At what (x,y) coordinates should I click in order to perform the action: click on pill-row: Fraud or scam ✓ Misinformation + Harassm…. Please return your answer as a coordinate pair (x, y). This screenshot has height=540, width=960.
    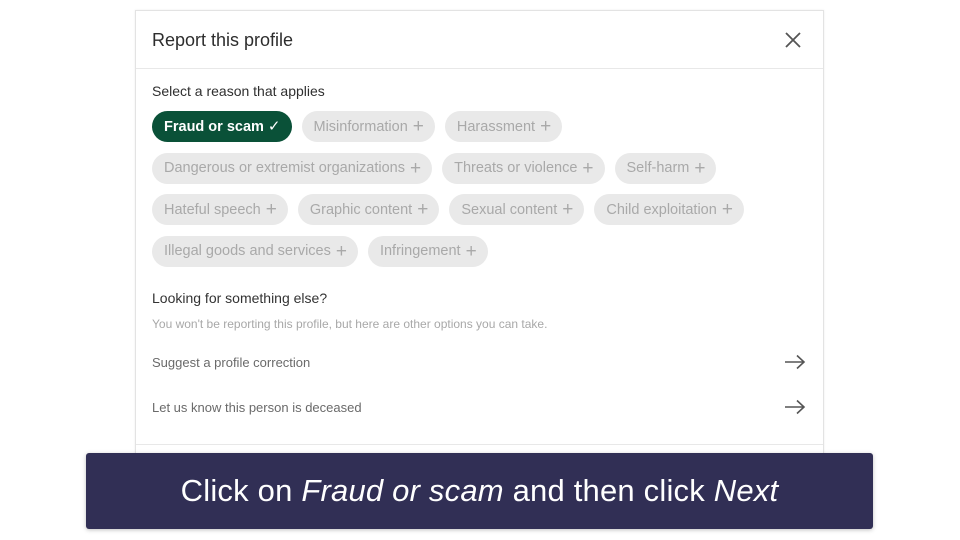
    Looking at the image, I should click on (482, 126).